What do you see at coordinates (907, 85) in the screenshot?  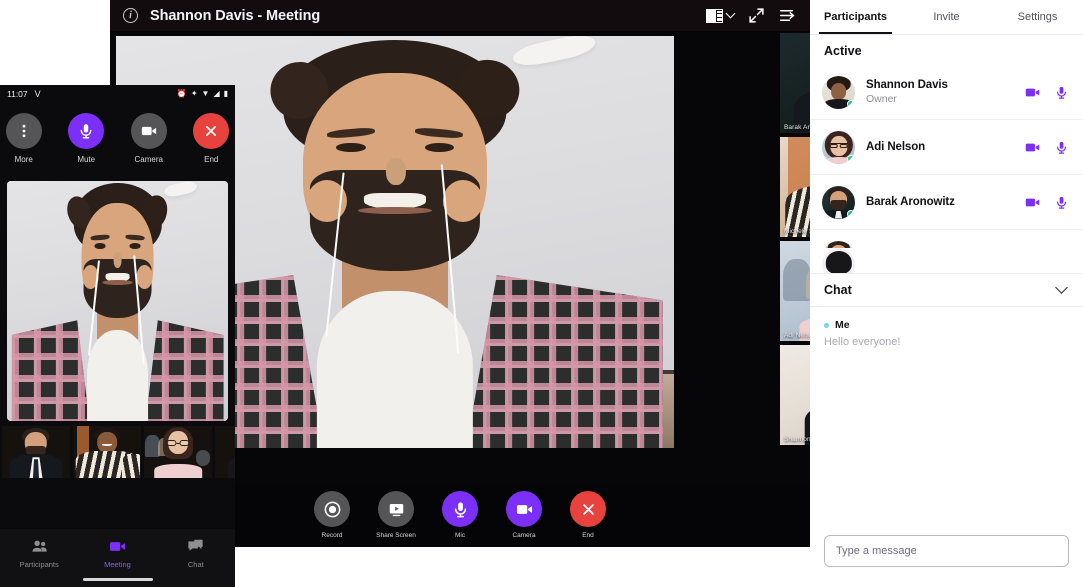 I see `participant-name: Shannon Davis` at bounding box center [907, 85].